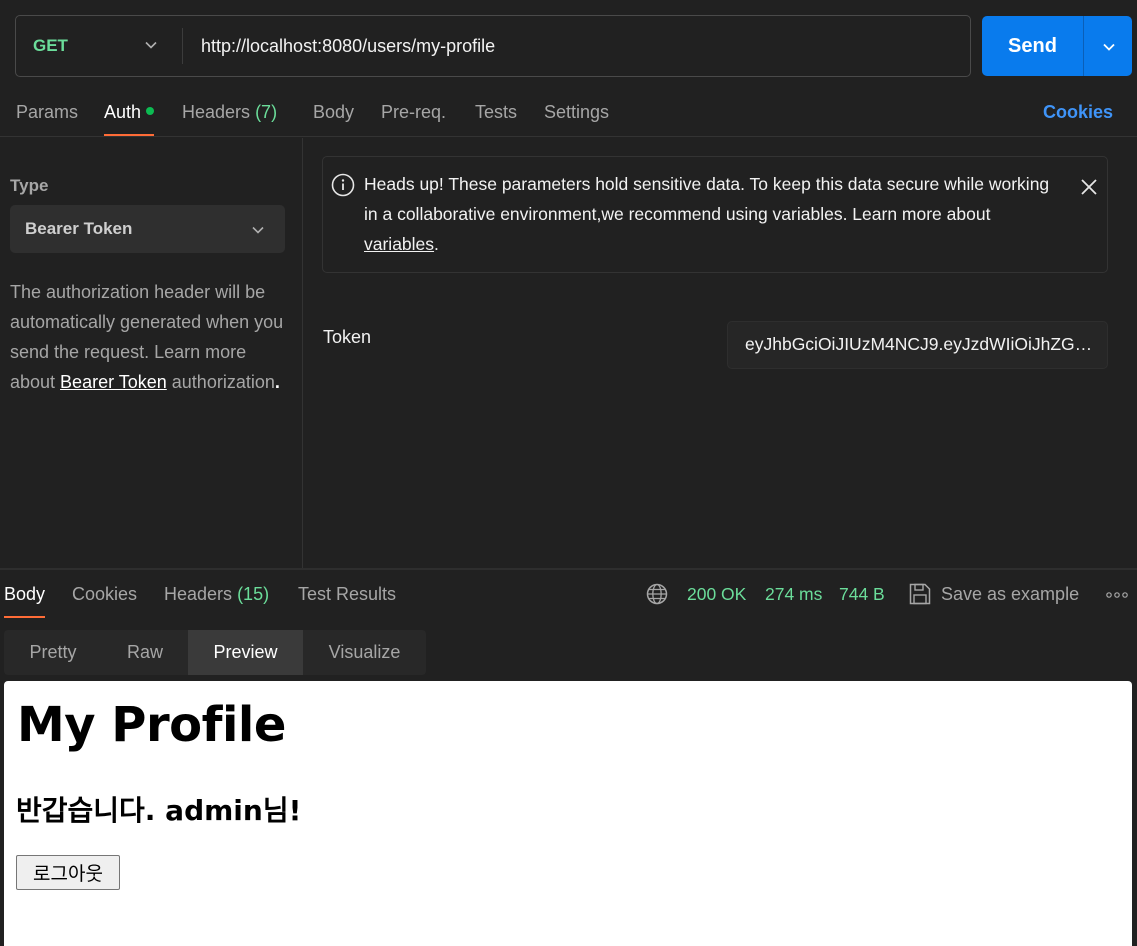  I want to click on more-options-icon, so click(1117, 595).